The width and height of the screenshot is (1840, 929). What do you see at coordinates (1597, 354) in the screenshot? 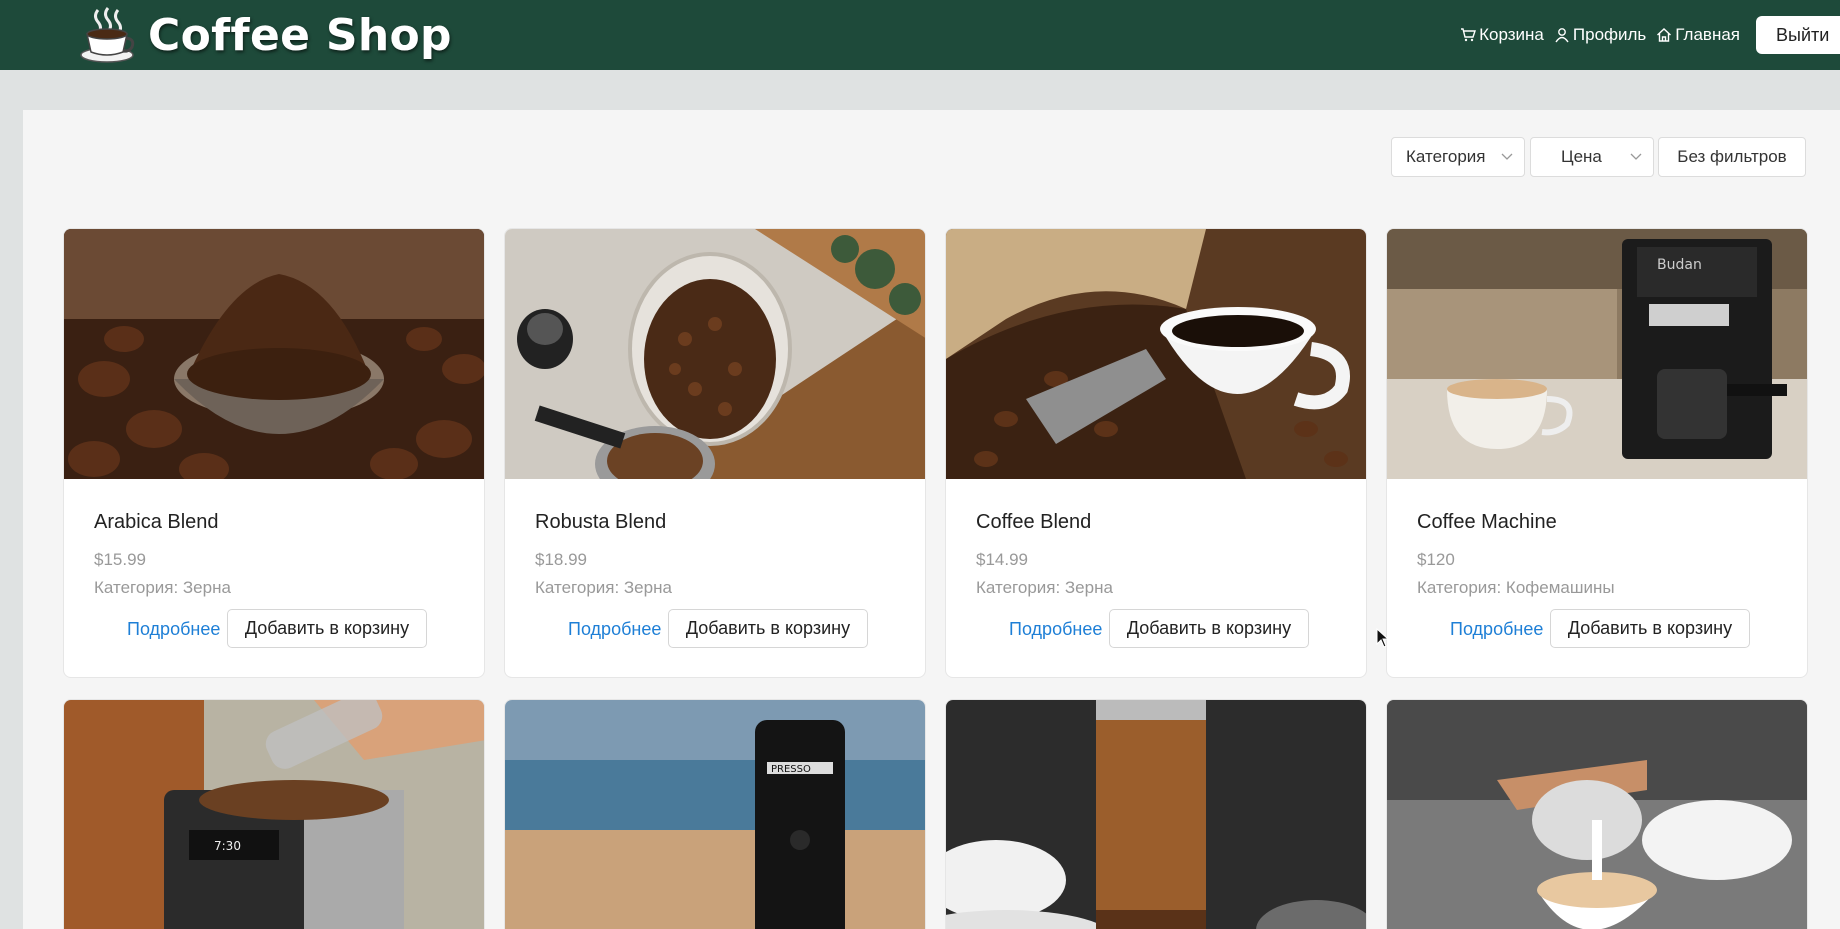
I see `product-image: Budan` at bounding box center [1597, 354].